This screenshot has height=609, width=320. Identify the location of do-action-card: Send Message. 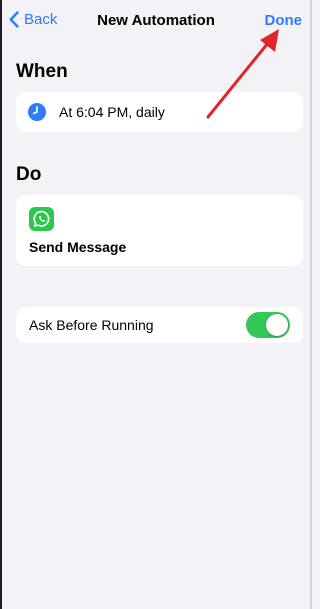
(159, 230).